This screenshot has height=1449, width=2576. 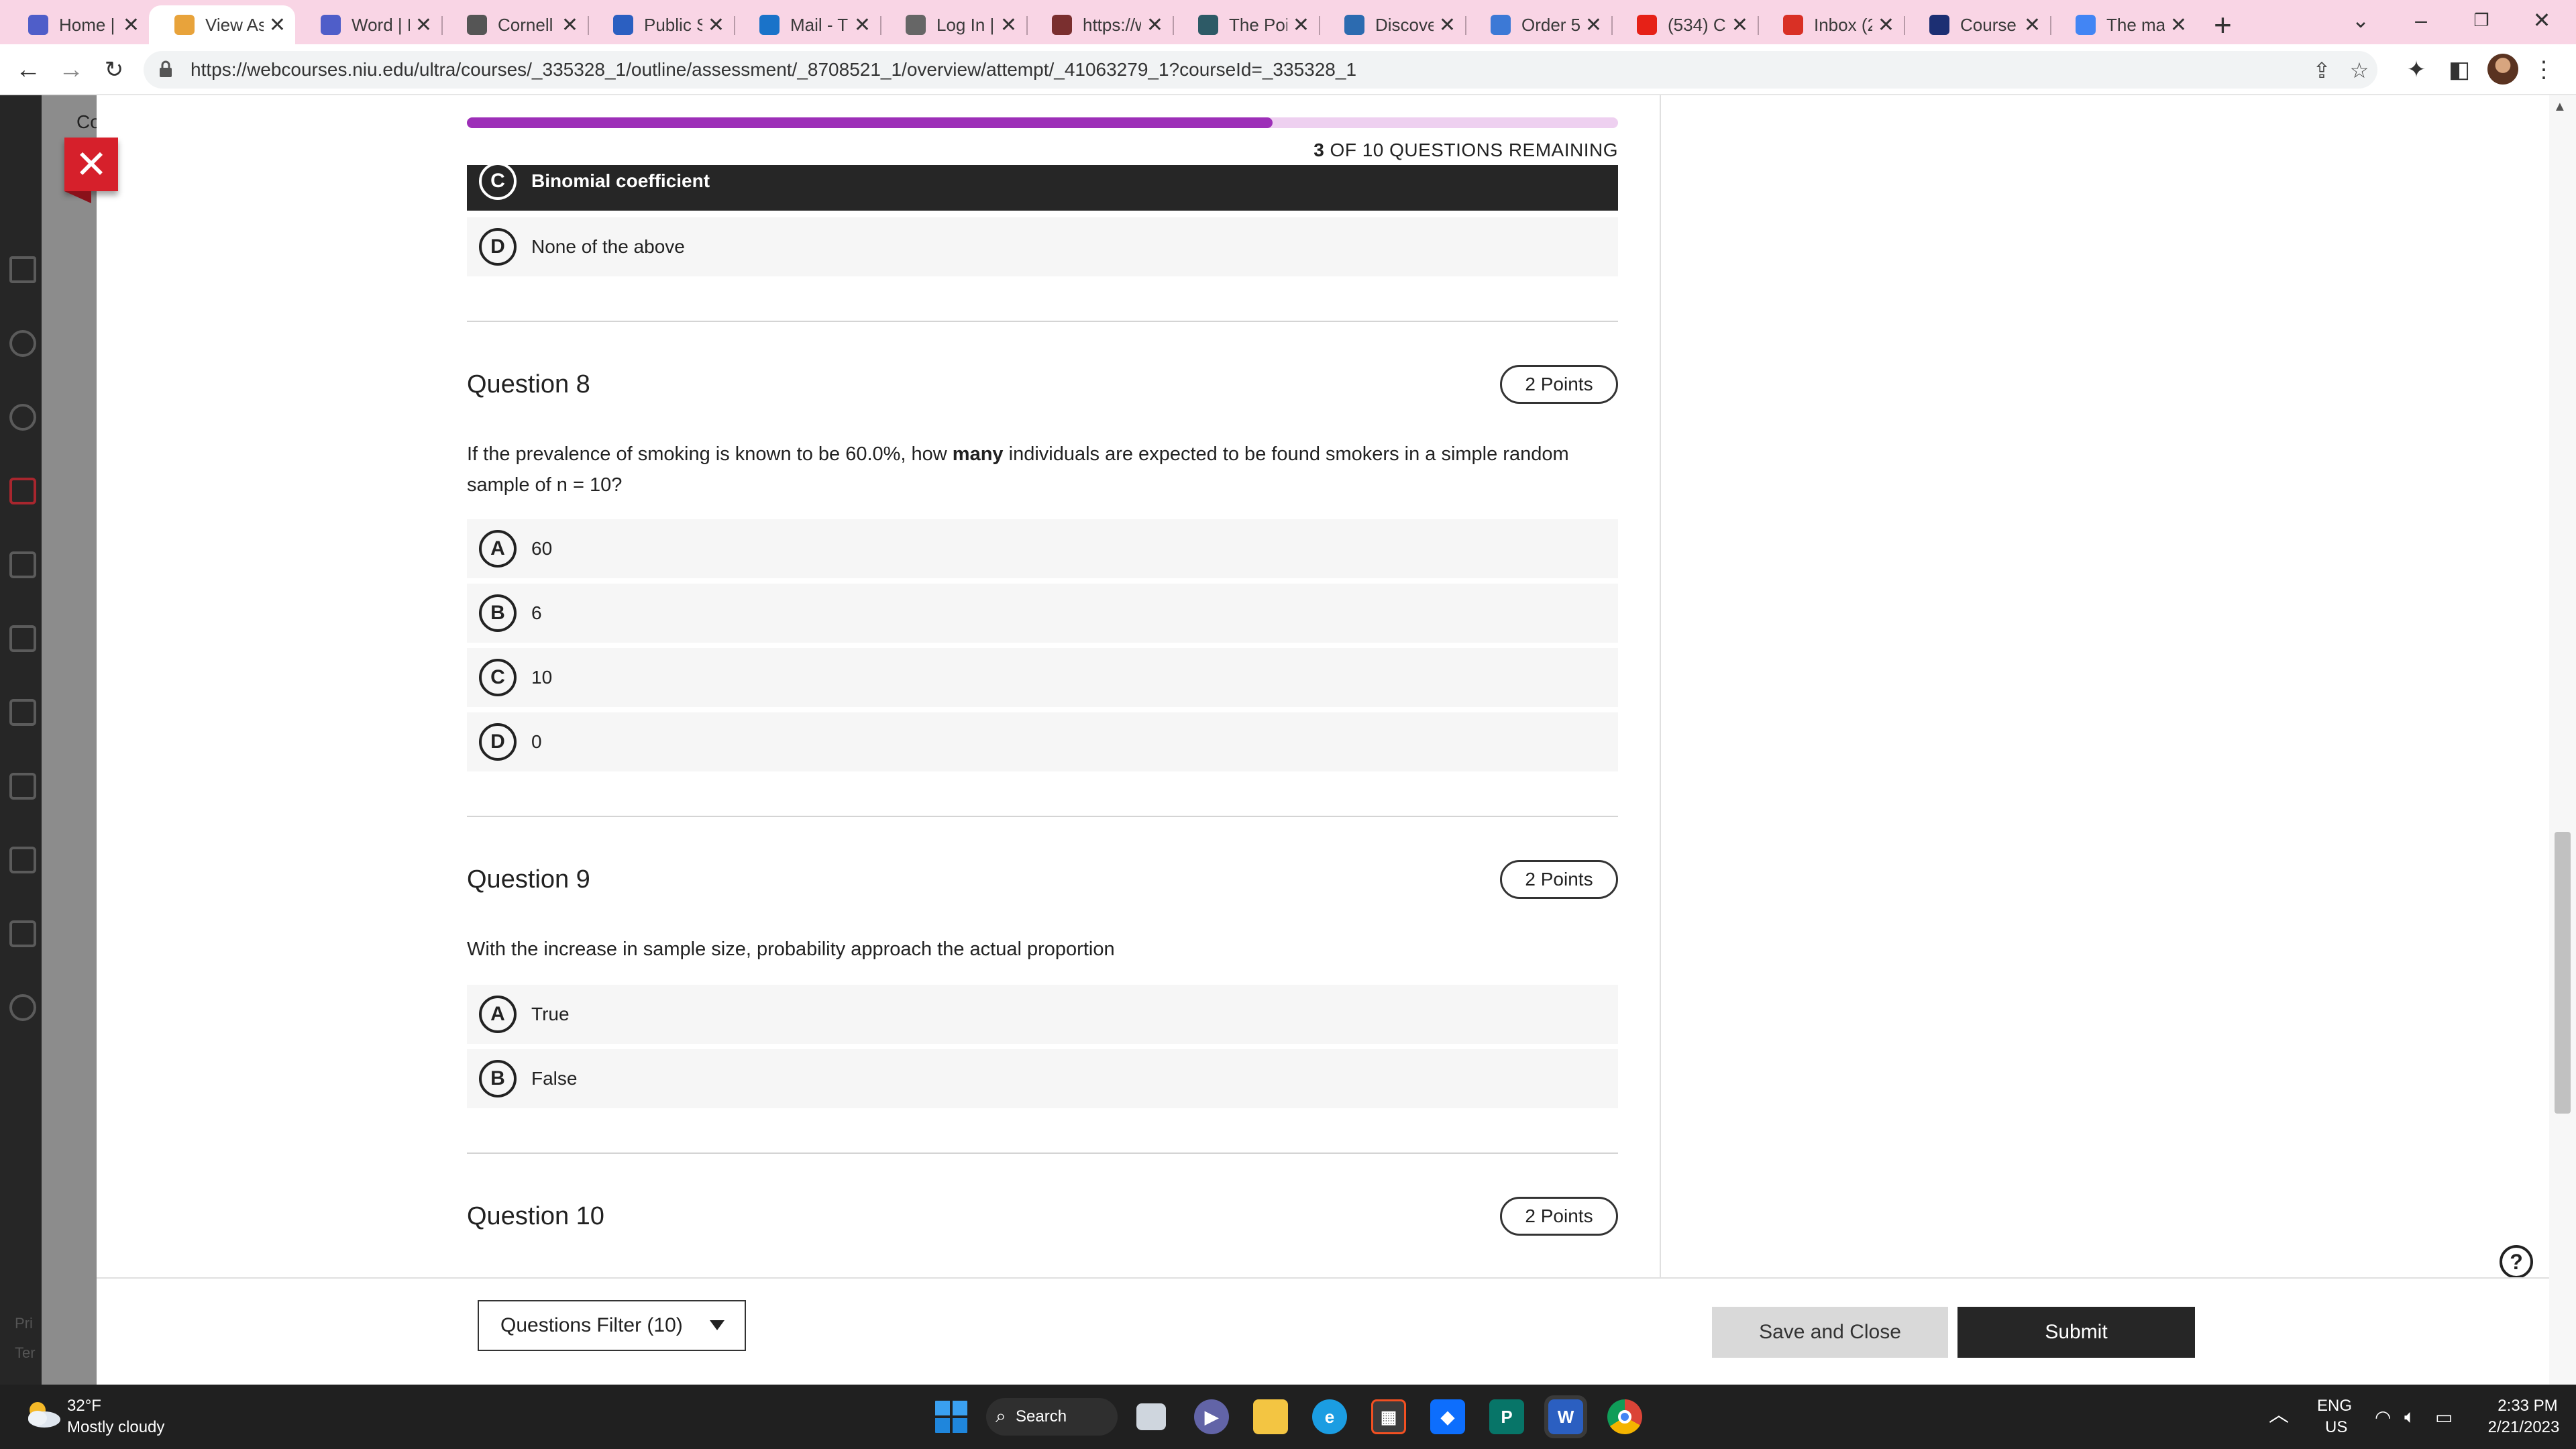 What do you see at coordinates (22, 417) in the screenshot?
I see `globe-icon` at bounding box center [22, 417].